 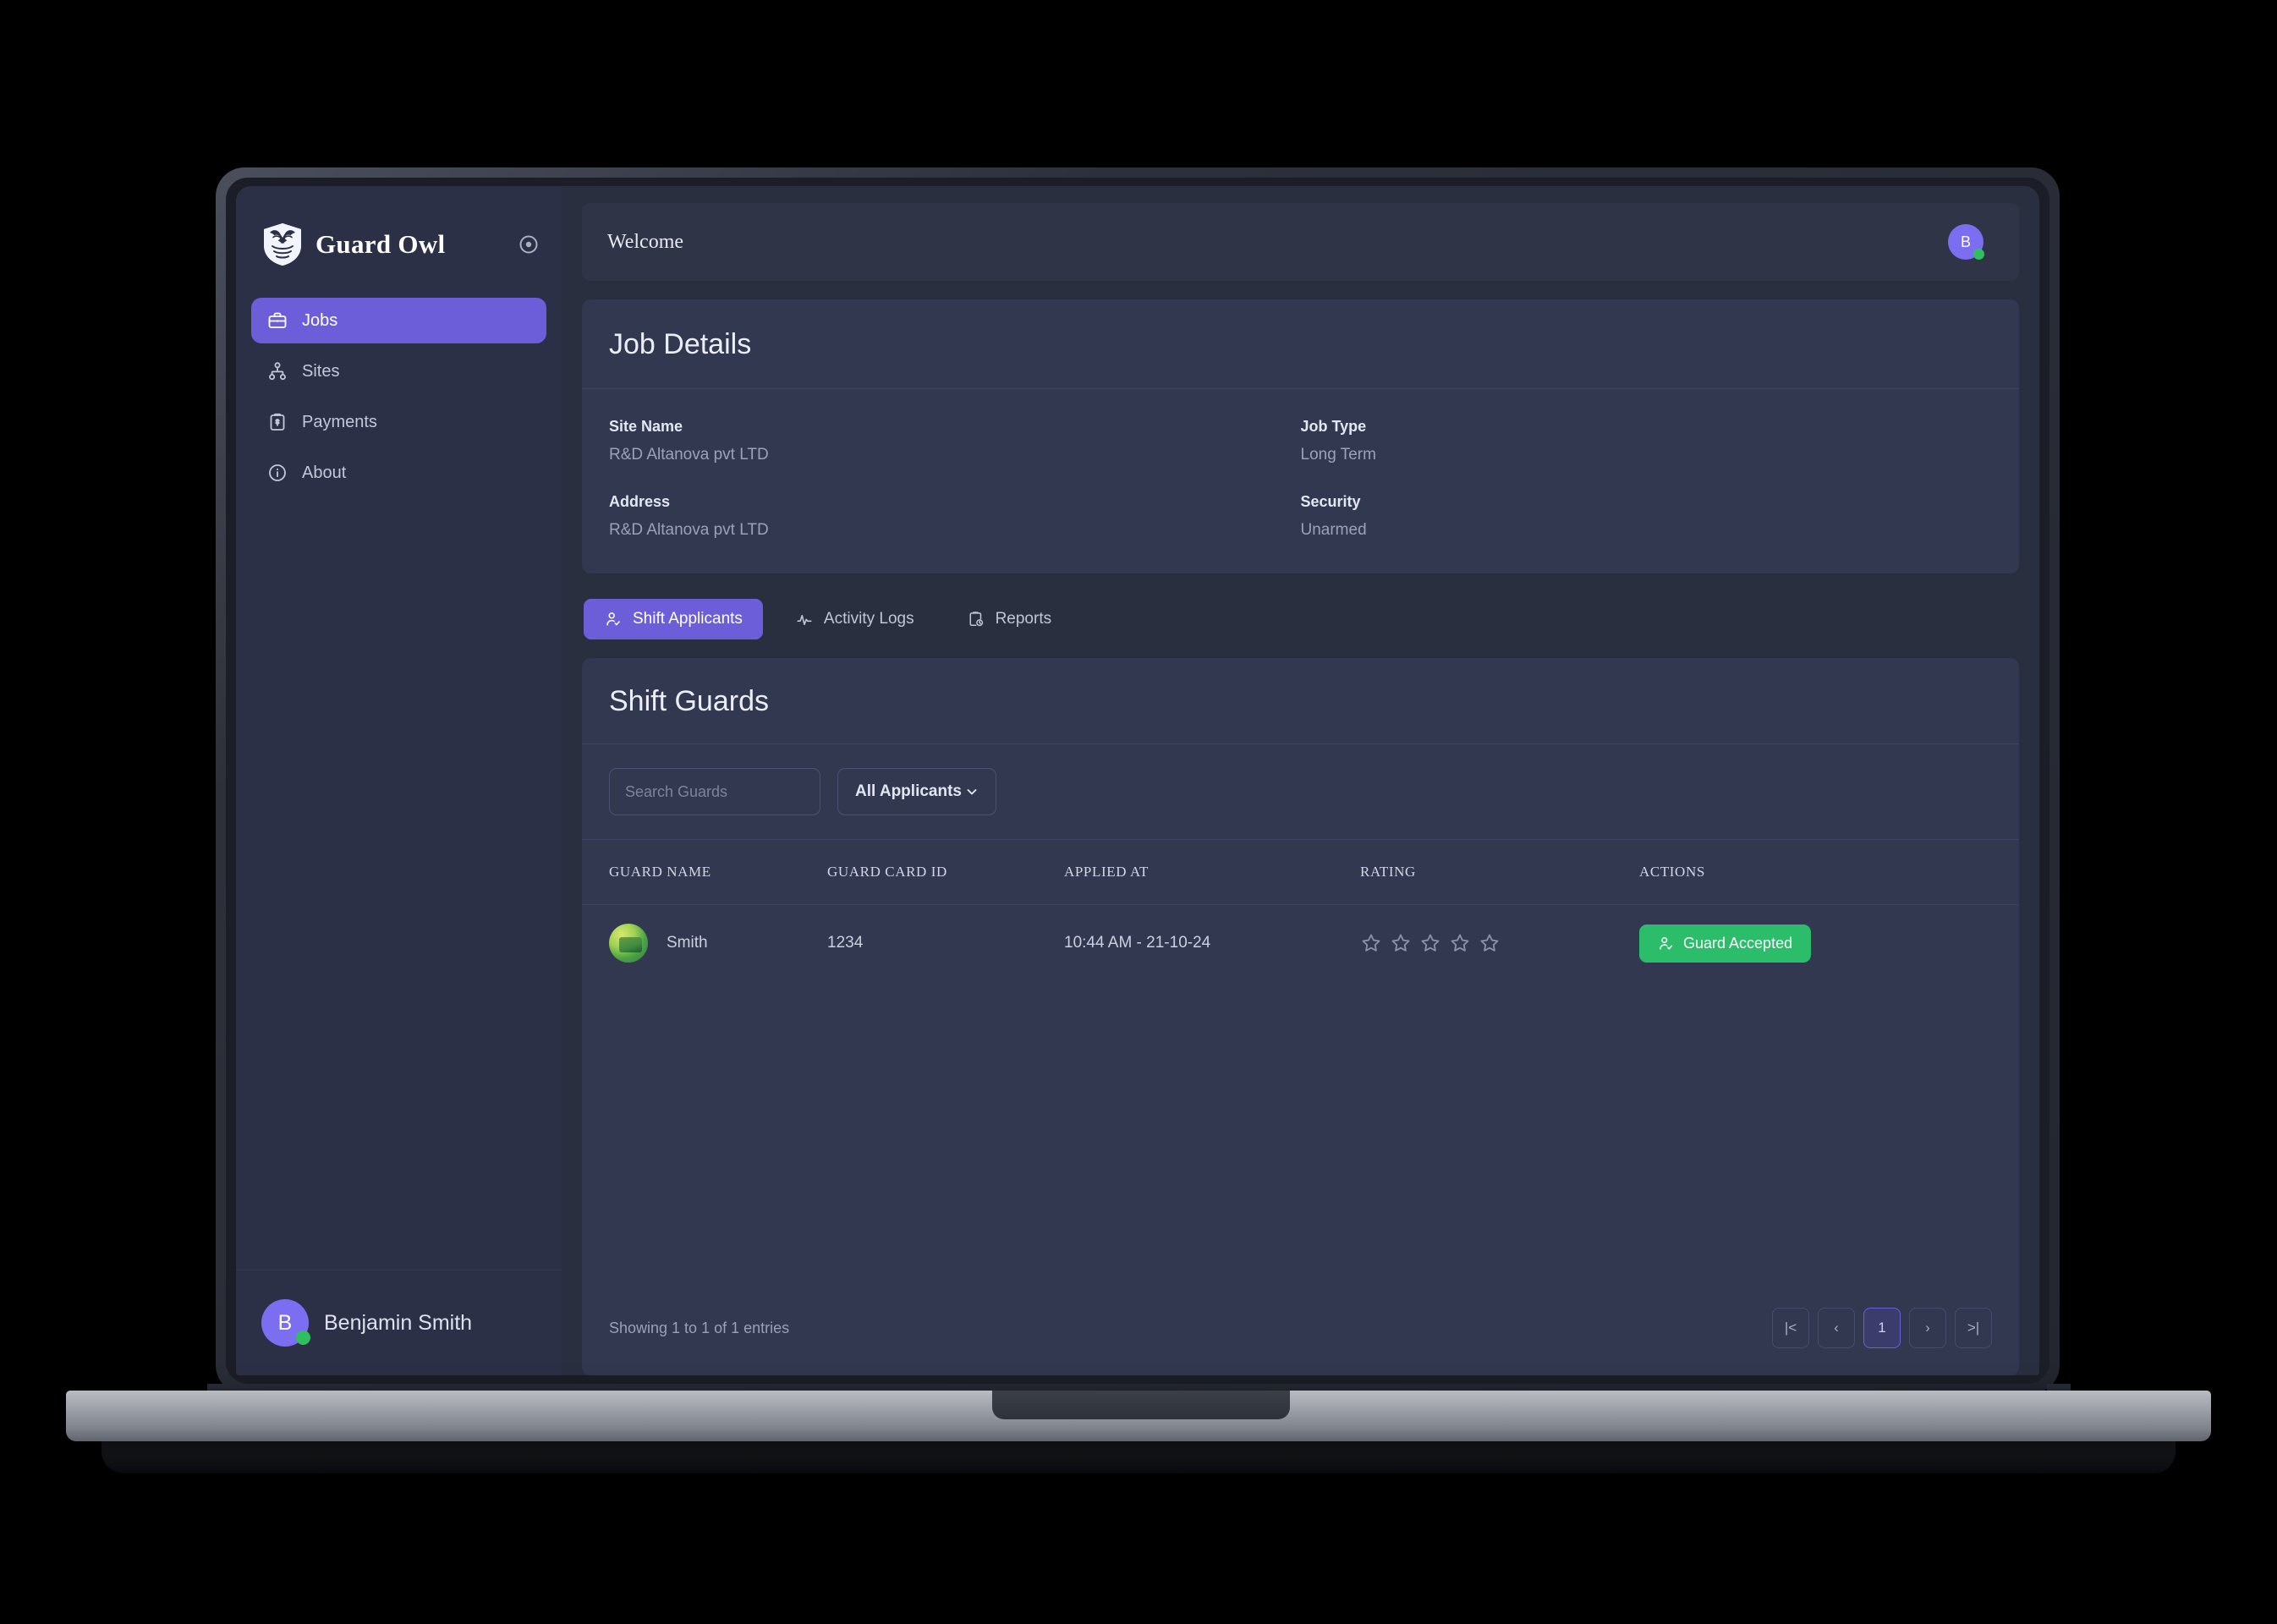 What do you see at coordinates (277, 422) in the screenshot?
I see `clipboard-dollar-icon` at bounding box center [277, 422].